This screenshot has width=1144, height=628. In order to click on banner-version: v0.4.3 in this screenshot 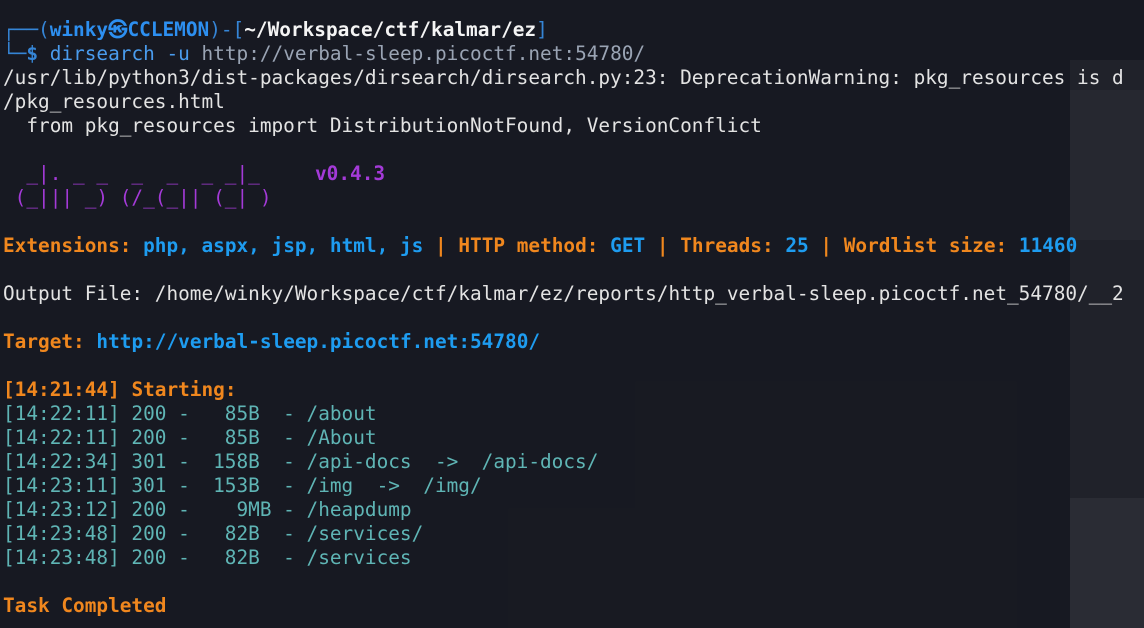, I will do `click(350, 173)`.